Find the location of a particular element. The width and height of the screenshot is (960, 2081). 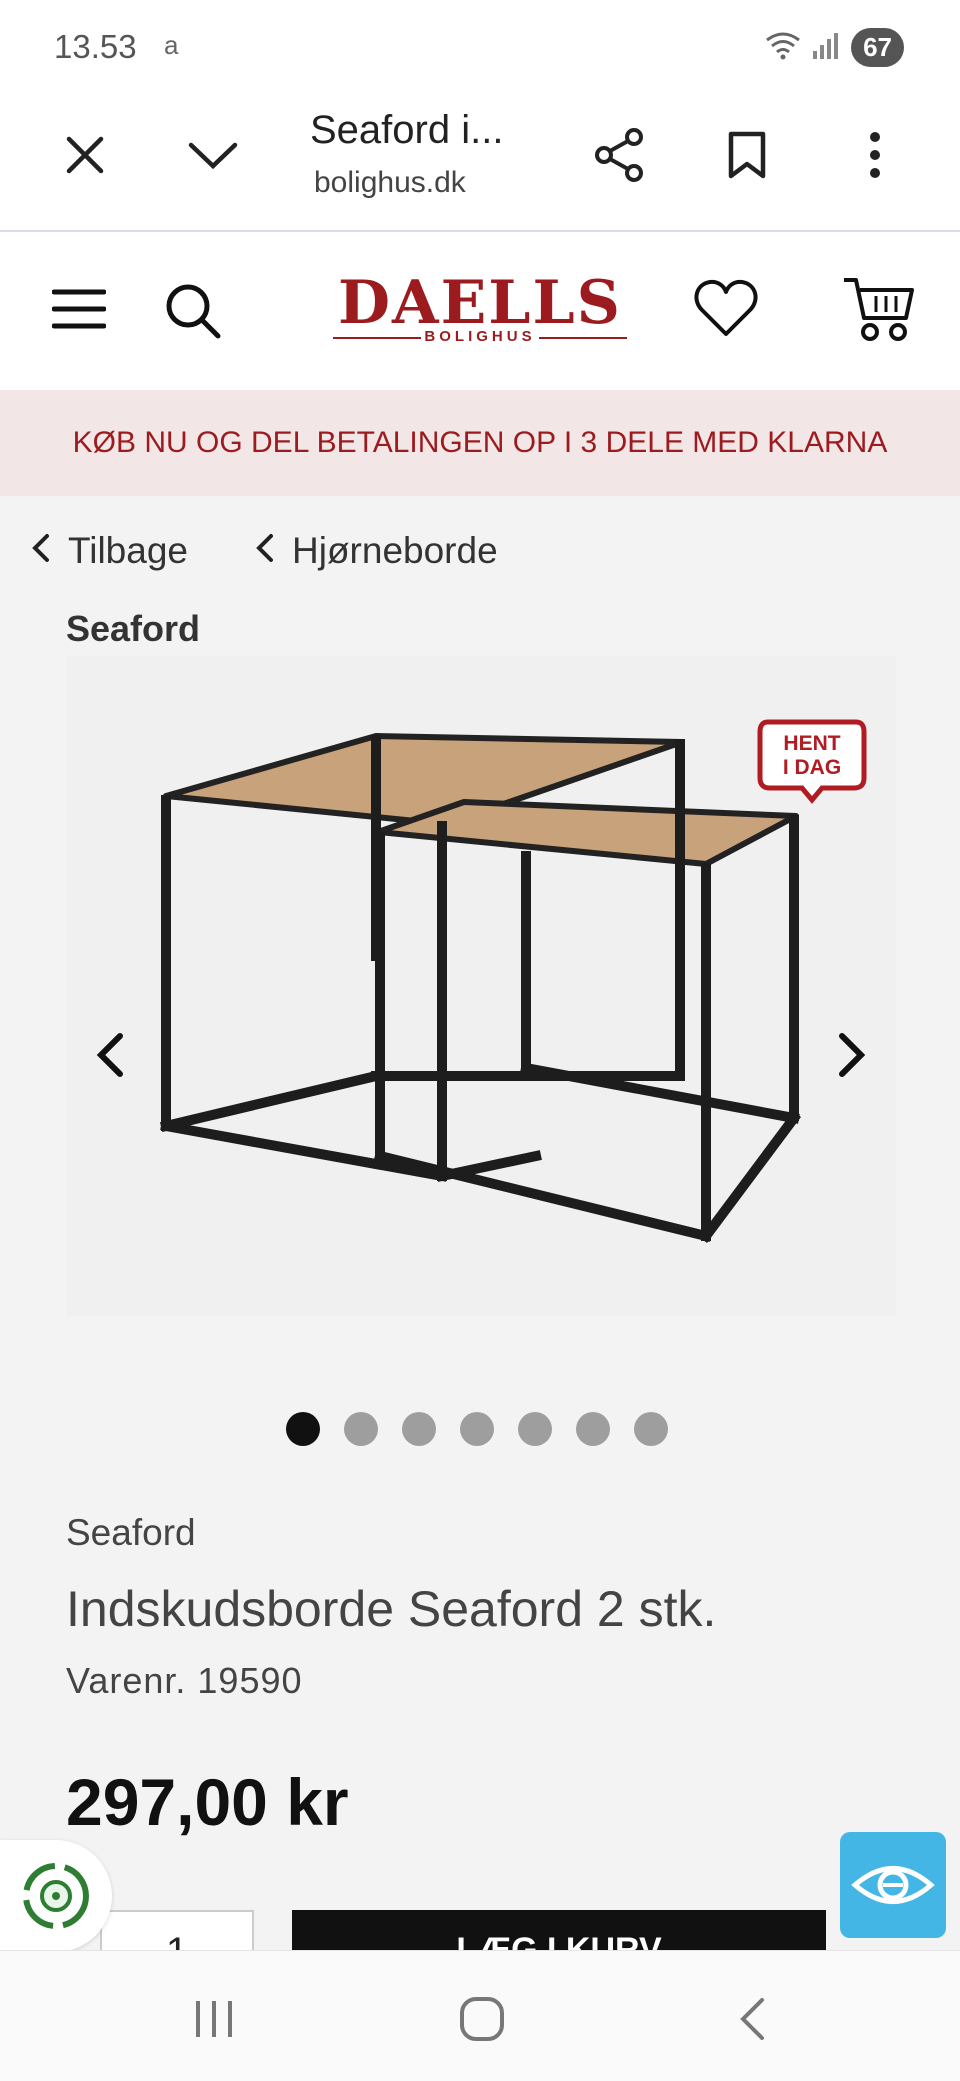

gallery-prev-button is located at coordinates (110, 1055).